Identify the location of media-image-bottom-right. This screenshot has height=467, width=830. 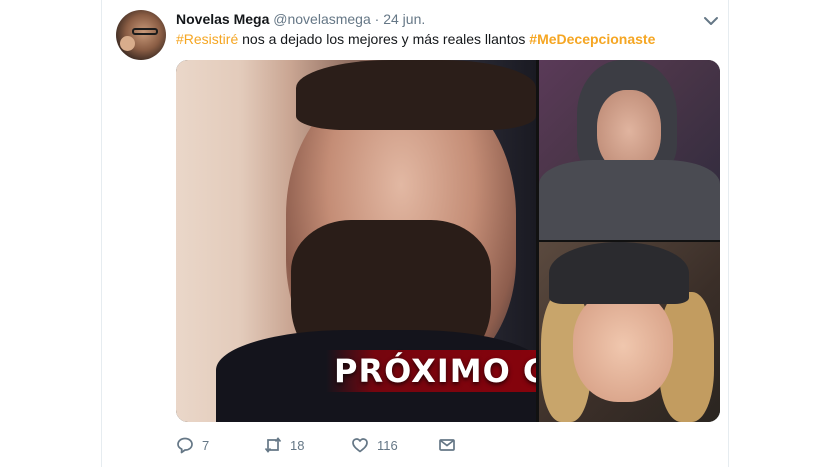
(629, 332).